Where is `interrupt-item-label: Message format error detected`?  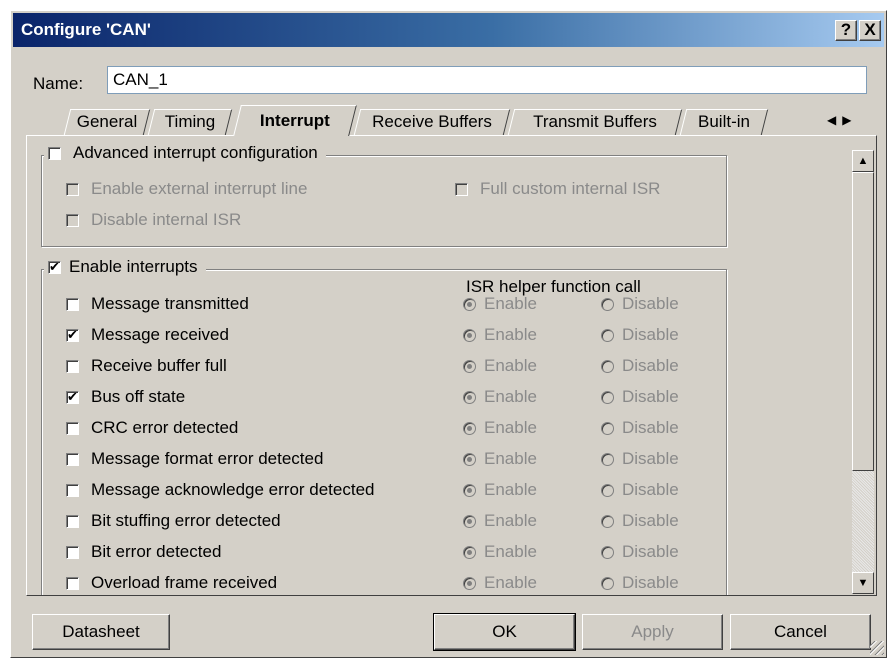
interrupt-item-label: Message format error detected is located at coordinates (207, 458).